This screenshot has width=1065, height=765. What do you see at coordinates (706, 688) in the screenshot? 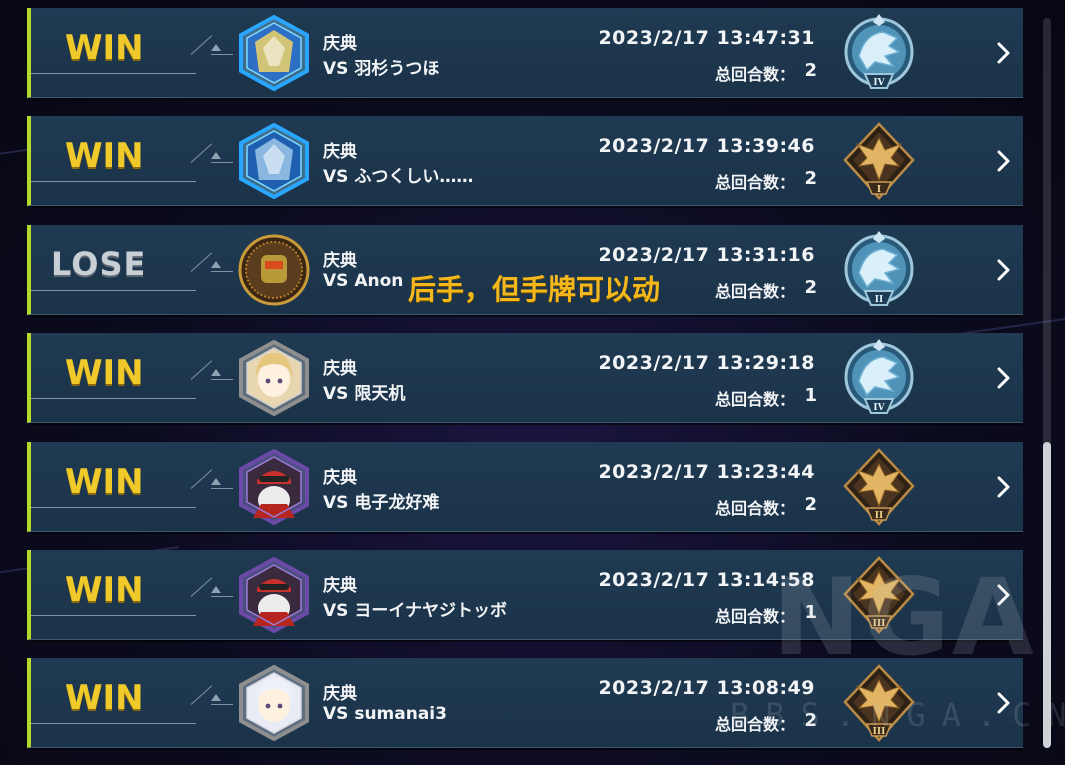
I see `match-datetime: 2023/2/17 13:08:49` at bounding box center [706, 688].